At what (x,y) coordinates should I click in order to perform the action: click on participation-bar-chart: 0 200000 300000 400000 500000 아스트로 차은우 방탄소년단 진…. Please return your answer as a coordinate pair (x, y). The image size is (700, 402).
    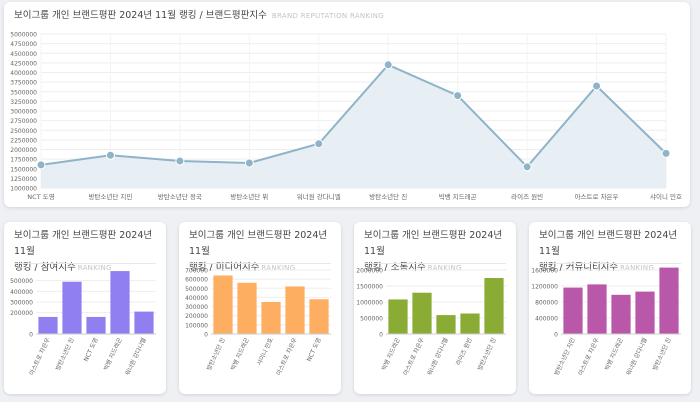
    Looking at the image, I should click on (83, 324).